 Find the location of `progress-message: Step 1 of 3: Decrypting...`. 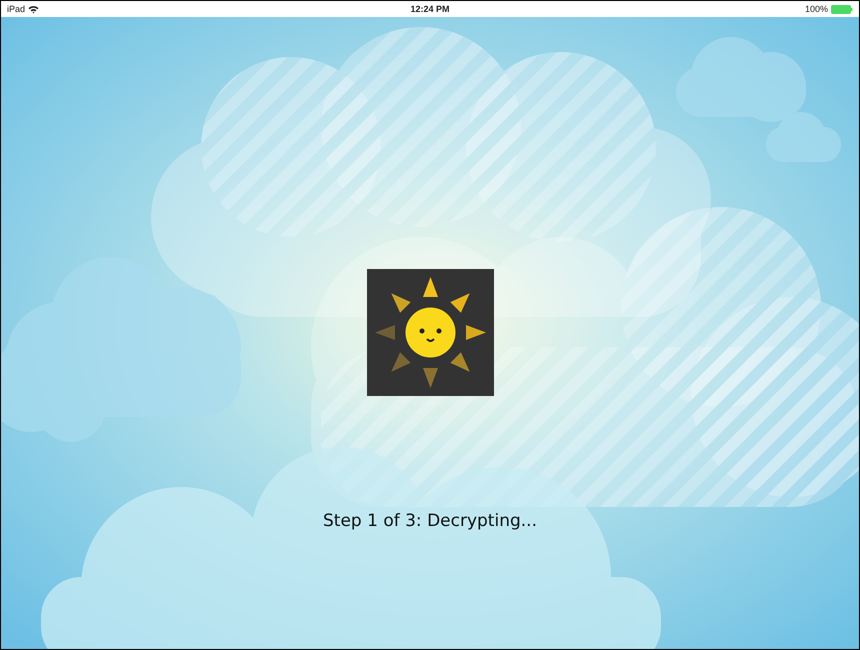

progress-message: Step 1 of 3: Decrypting... is located at coordinates (430, 521).